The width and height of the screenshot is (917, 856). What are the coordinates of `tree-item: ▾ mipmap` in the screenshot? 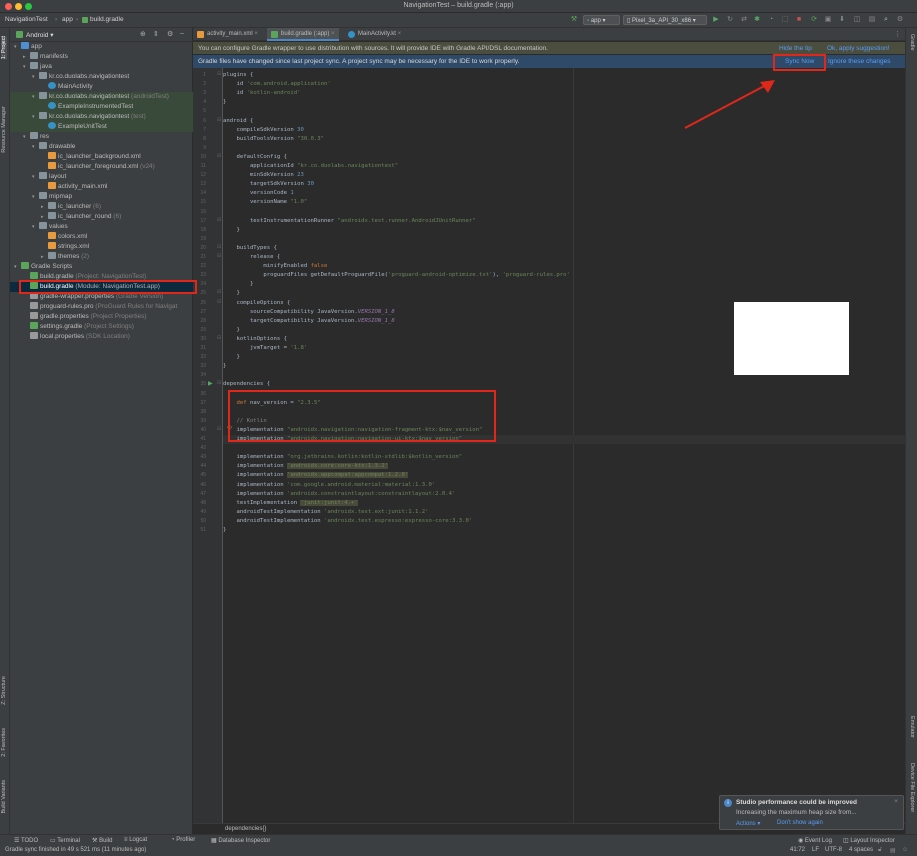 It's located at (52, 197).